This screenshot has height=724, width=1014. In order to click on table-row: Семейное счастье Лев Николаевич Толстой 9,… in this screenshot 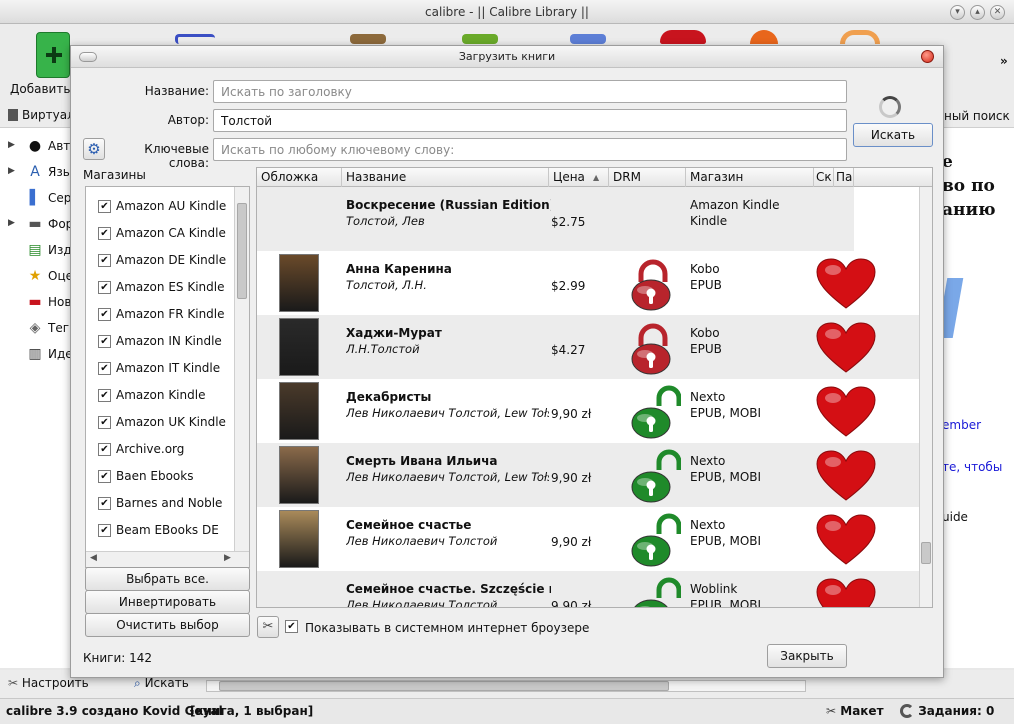, I will do `click(588, 539)`.